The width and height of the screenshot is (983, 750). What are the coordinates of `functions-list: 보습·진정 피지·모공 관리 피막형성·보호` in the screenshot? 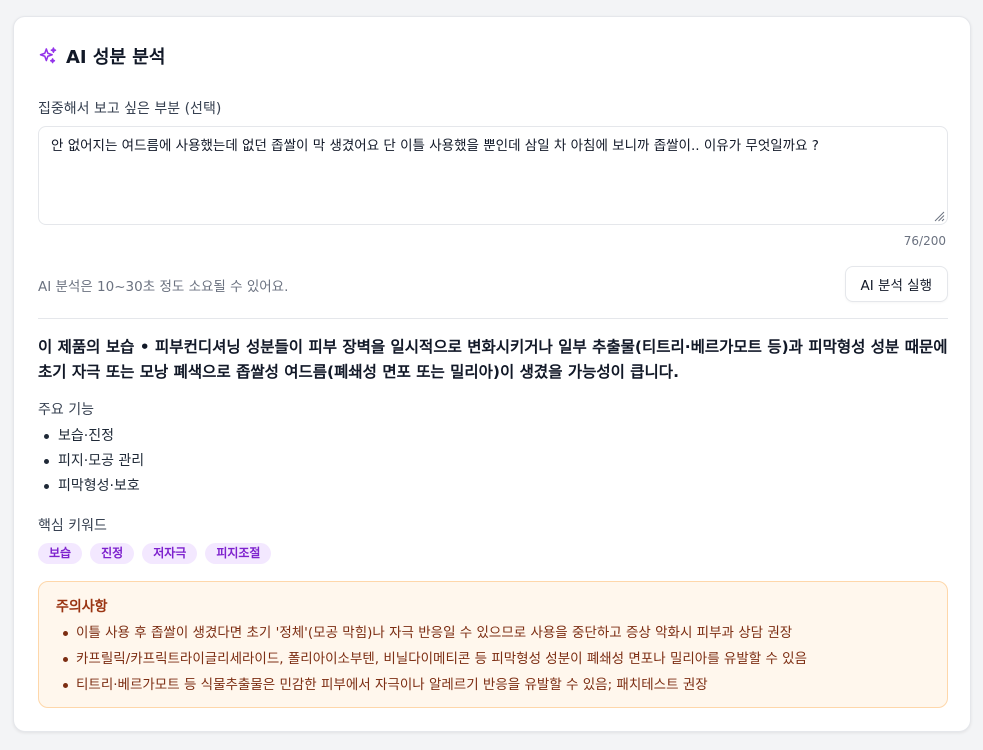 It's located at (94, 461).